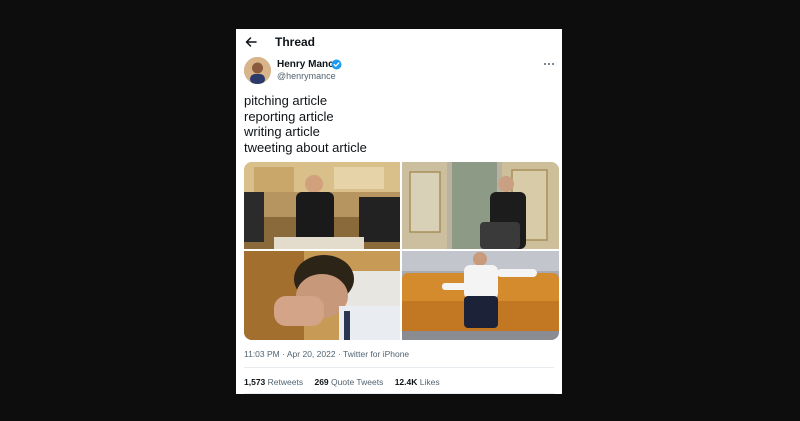  I want to click on avatar-image, so click(257, 70).